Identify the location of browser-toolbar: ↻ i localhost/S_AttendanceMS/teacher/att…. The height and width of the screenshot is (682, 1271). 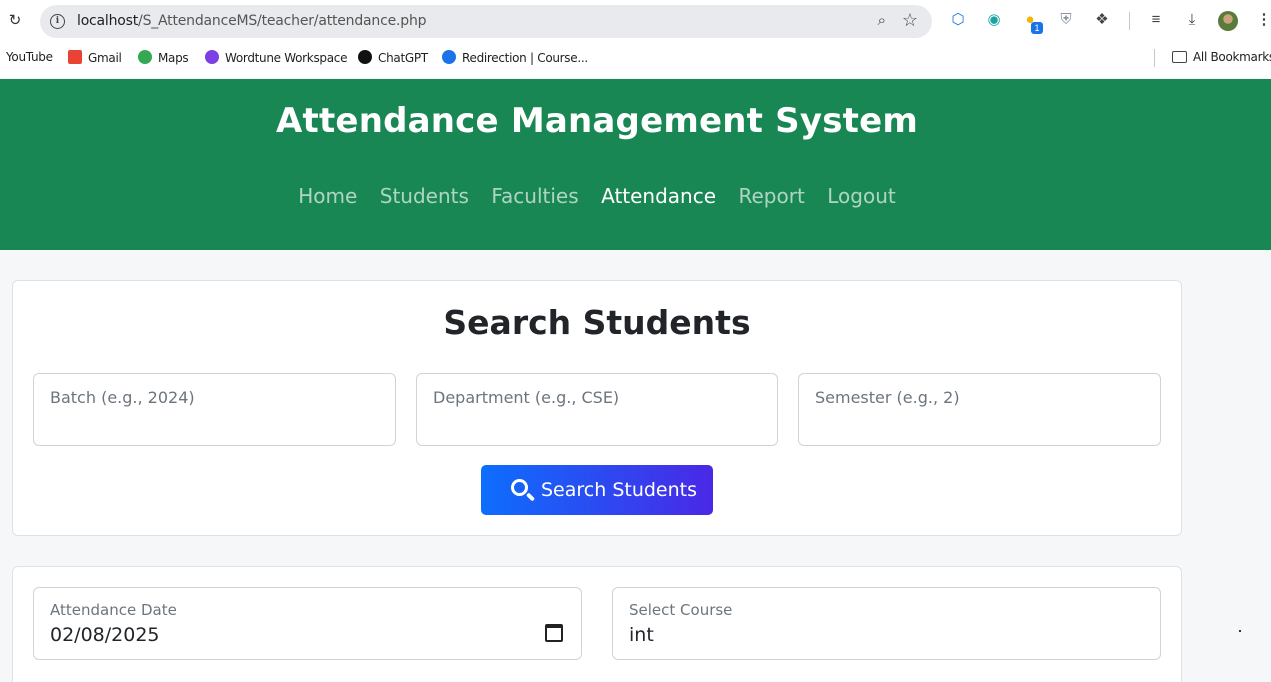
(635, 21).